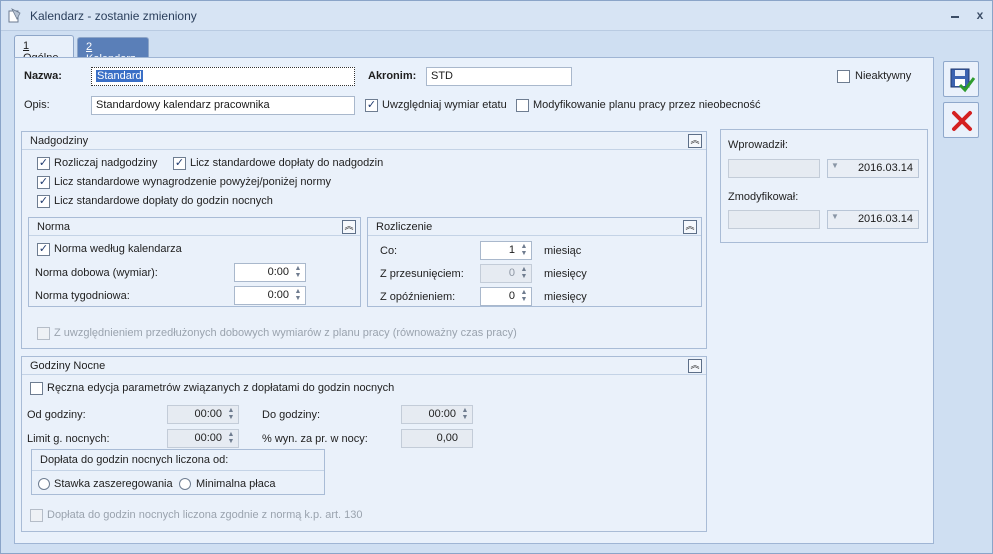 This screenshot has width=993, height=554. I want to click on przesuniecie-spinner: 0 ▲ ▼, so click(506, 273).